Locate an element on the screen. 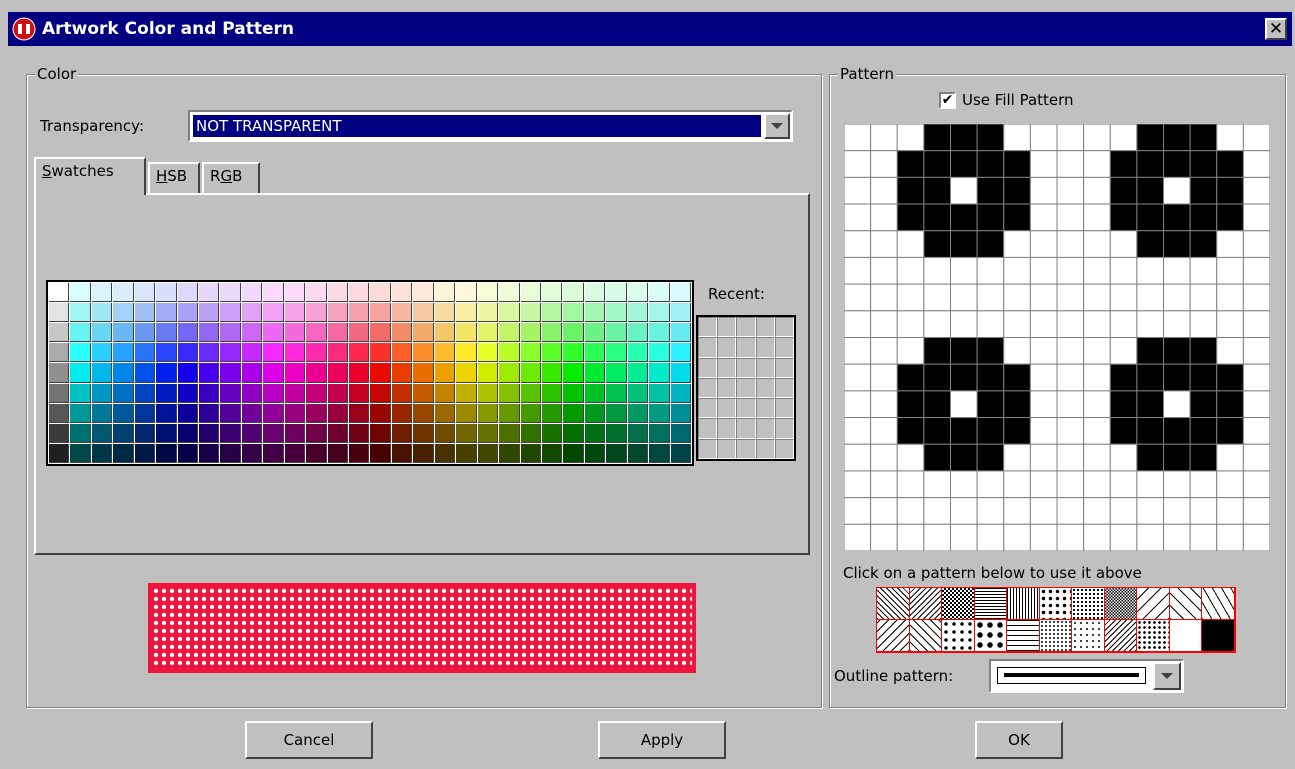 The width and height of the screenshot is (1295, 769). swatch-palette is located at coordinates (370, 373).